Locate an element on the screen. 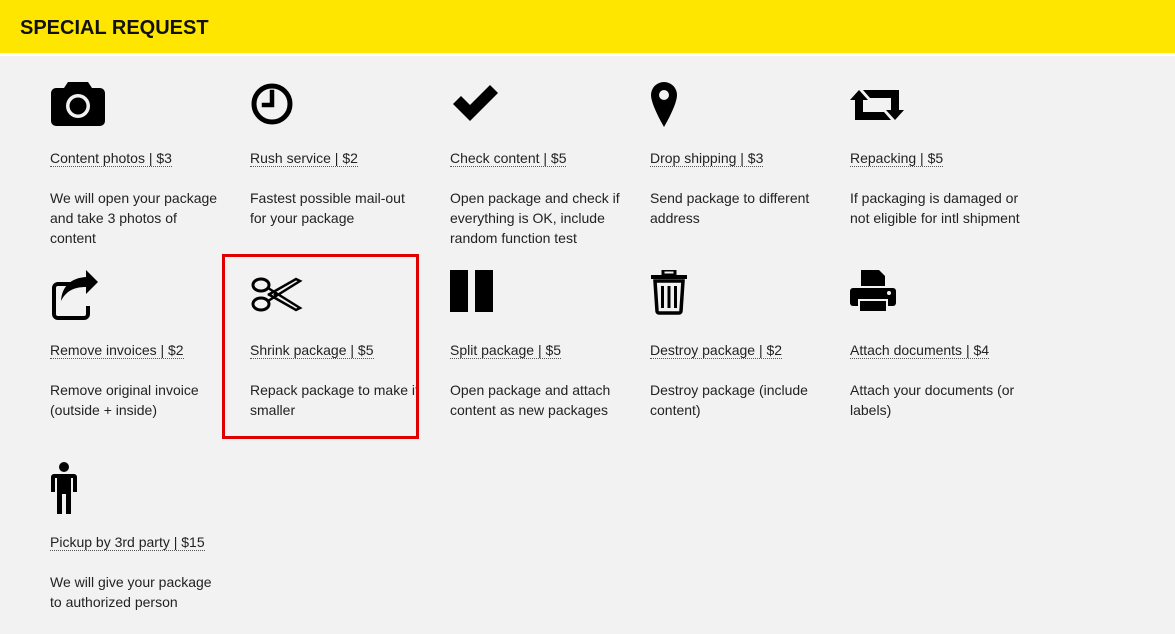  split-columns-icon is located at coordinates (480, 296).